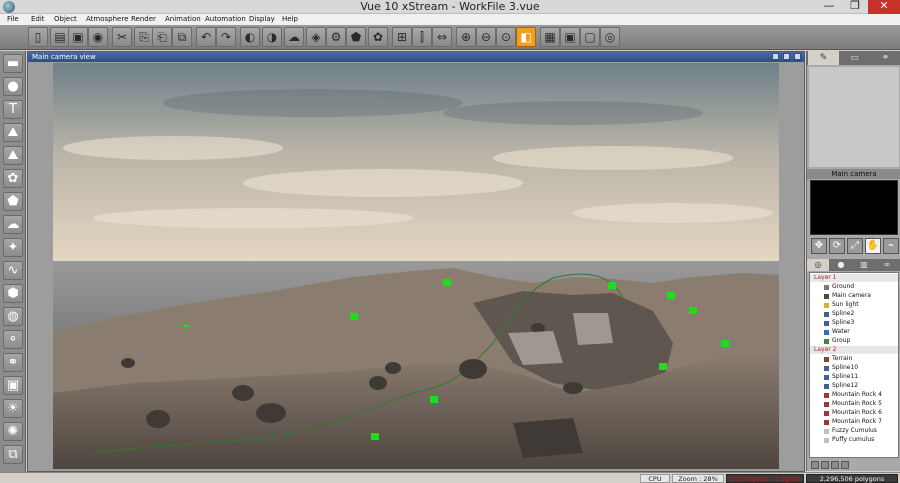  I want to click on maximize-button: ❐, so click(855, 7).